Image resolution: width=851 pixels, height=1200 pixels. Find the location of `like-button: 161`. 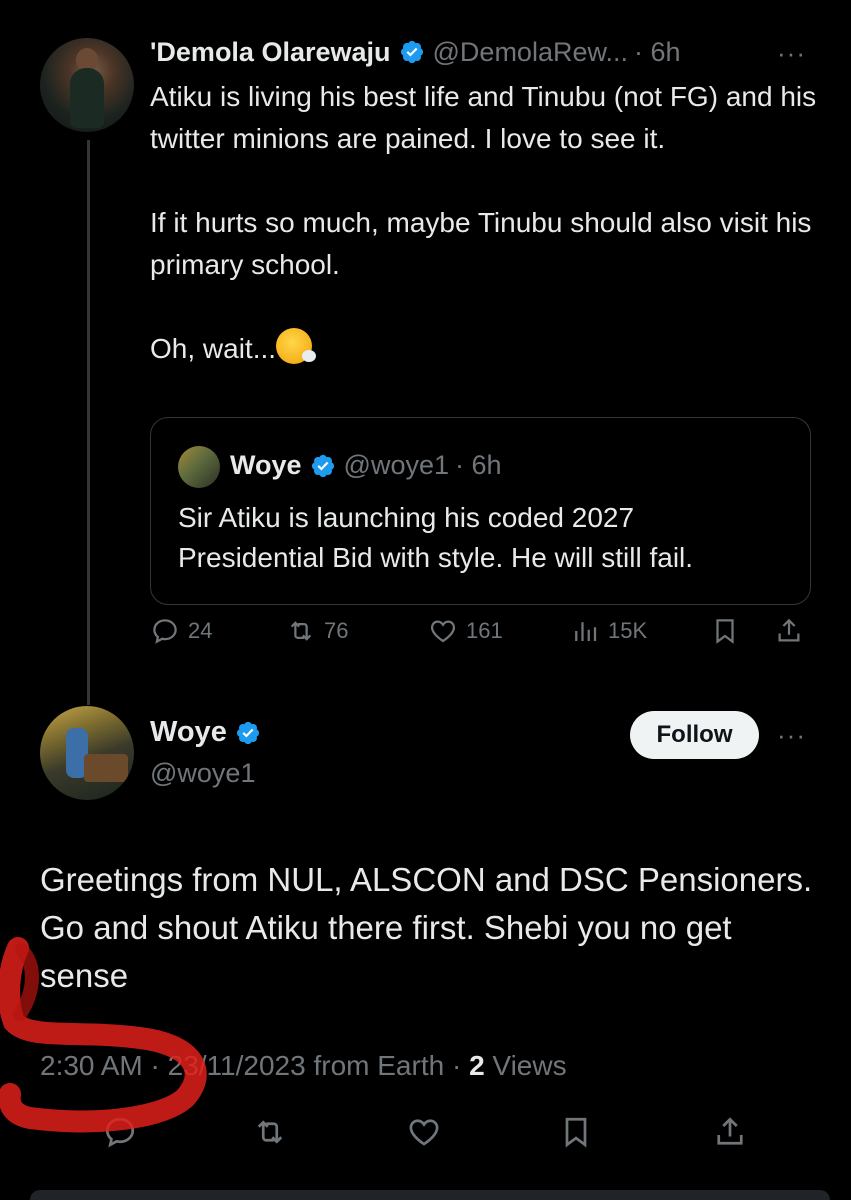

like-button: 161 is located at coordinates (465, 631).